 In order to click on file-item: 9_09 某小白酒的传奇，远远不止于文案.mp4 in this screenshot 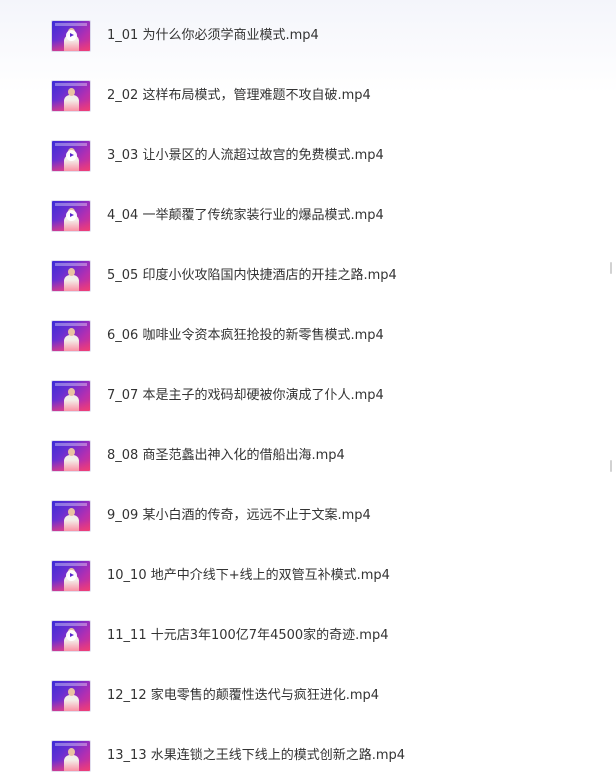, I will do `click(300, 516)`.